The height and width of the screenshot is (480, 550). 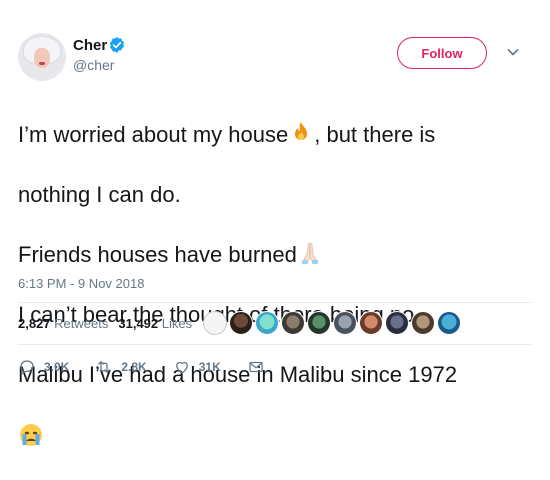 What do you see at coordinates (42, 63) in the screenshot?
I see `avatar-lips` at bounding box center [42, 63].